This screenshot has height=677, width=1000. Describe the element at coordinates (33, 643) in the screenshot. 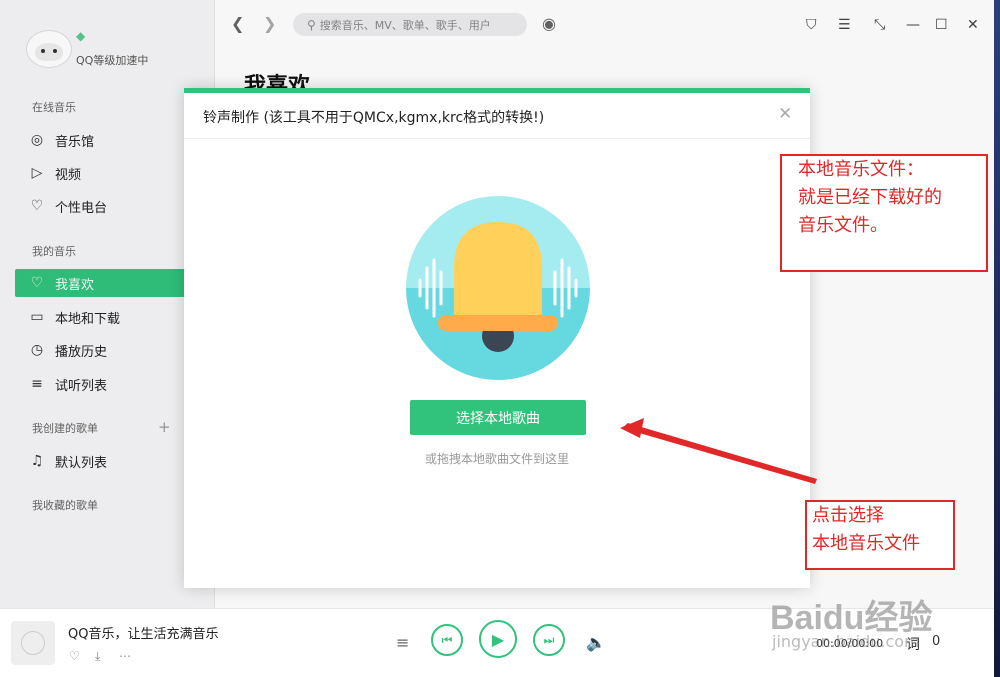

I see `album-cover` at that location.